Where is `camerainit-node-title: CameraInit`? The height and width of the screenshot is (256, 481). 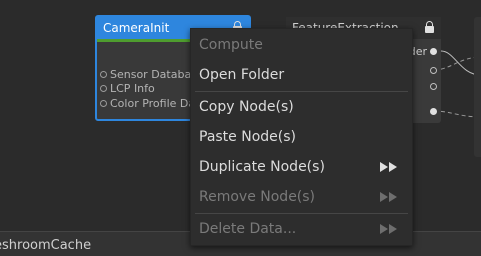
camerainit-node-title: CameraInit is located at coordinates (136, 28).